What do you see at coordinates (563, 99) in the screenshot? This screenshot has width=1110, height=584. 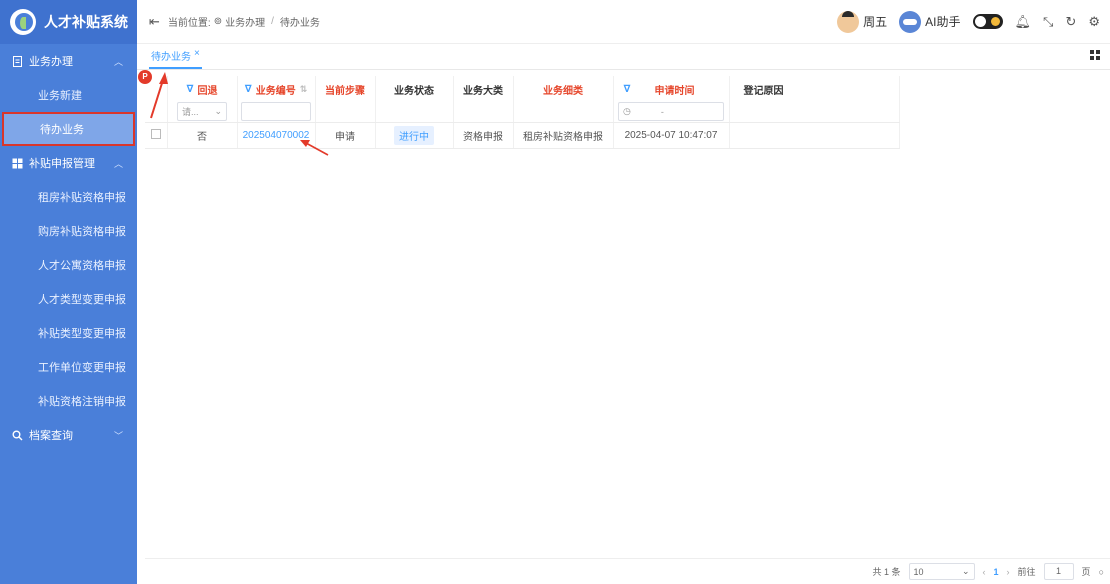 I see `column-header-subcategory: 业务细类` at bounding box center [563, 99].